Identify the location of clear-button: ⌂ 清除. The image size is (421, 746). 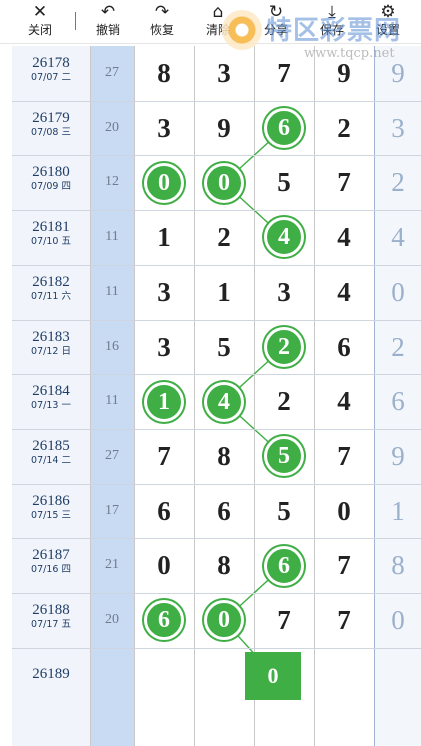
(218, 22).